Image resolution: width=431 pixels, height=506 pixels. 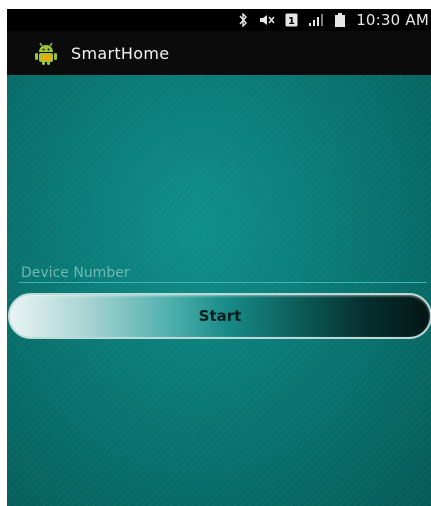 What do you see at coordinates (392, 20) in the screenshot?
I see `status-time: 10:30 AM` at bounding box center [392, 20].